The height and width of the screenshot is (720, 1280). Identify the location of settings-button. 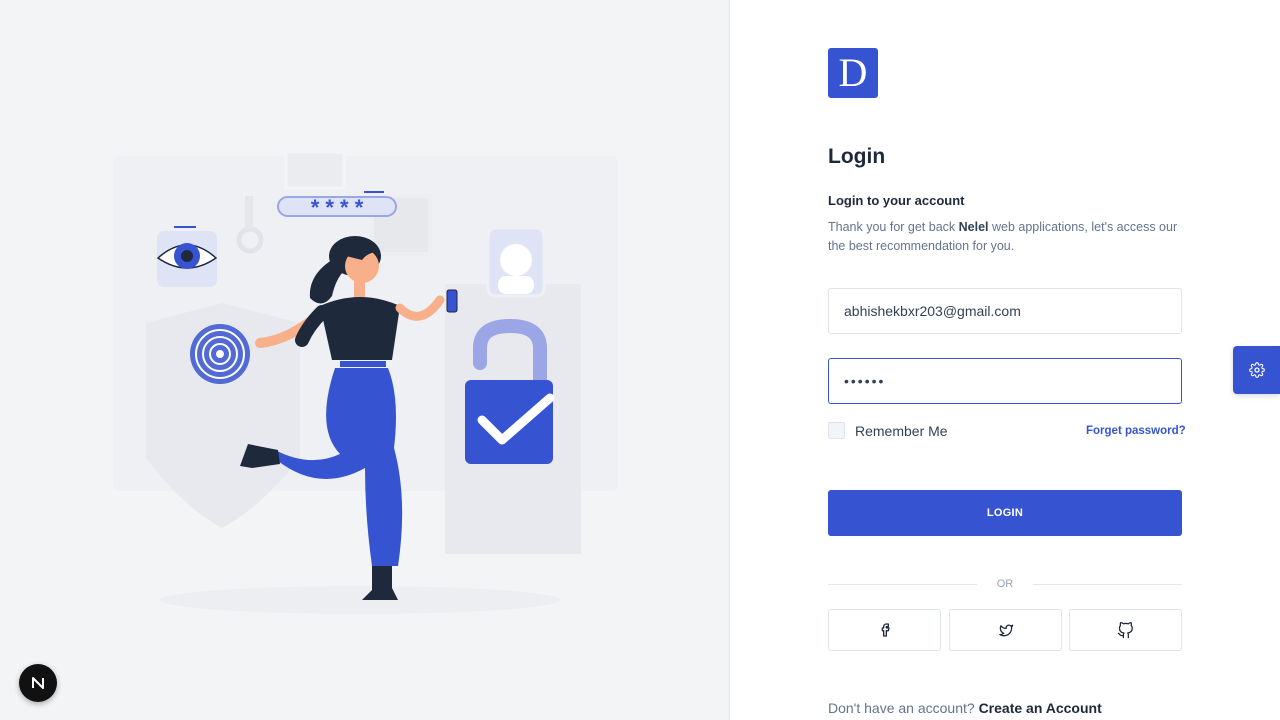
(1256, 370).